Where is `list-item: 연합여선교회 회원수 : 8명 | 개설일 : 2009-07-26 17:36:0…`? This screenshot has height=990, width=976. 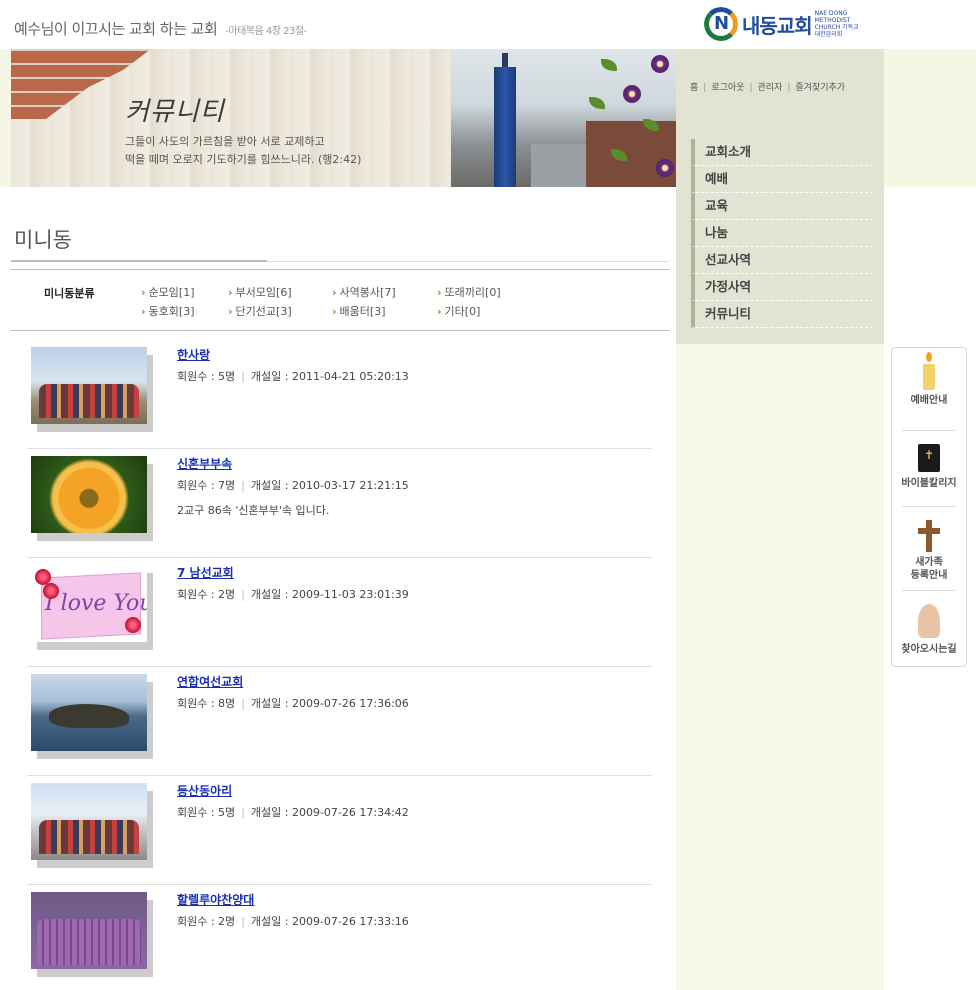 list-item: 연합여선교회 회원수 : 8명 | 개설일 : 2009-07-26 17:36:0… is located at coordinates (339, 721).